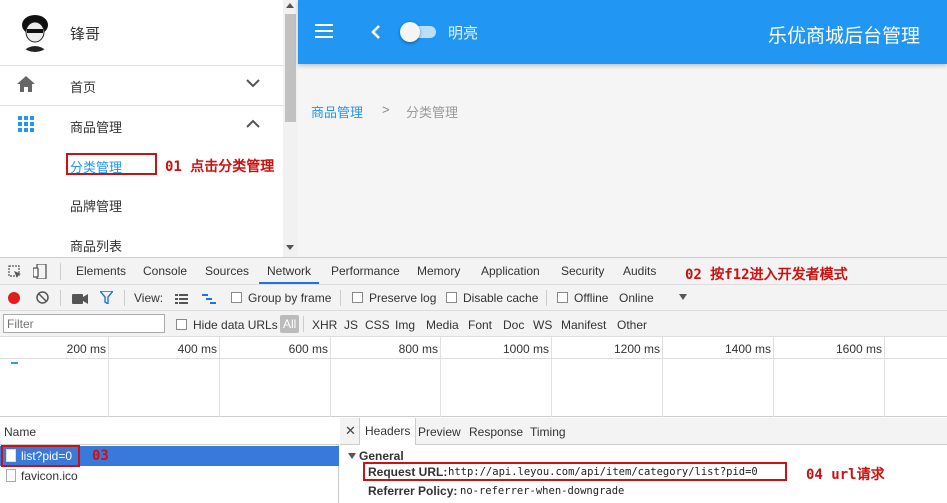 This screenshot has width=947, height=503. Describe the element at coordinates (236, 297) in the screenshot. I see `group-by-frame-checkbox` at that location.